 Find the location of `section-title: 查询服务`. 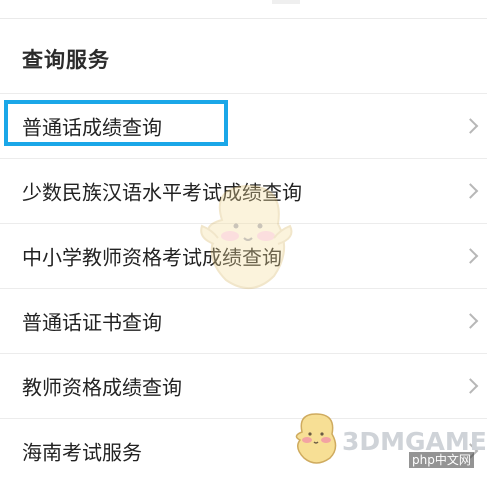

section-title: 查询服务 is located at coordinates (66, 60).